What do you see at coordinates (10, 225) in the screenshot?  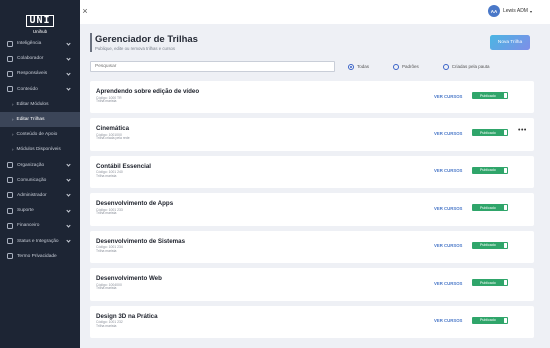 I see `finance-icon` at bounding box center [10, 225].